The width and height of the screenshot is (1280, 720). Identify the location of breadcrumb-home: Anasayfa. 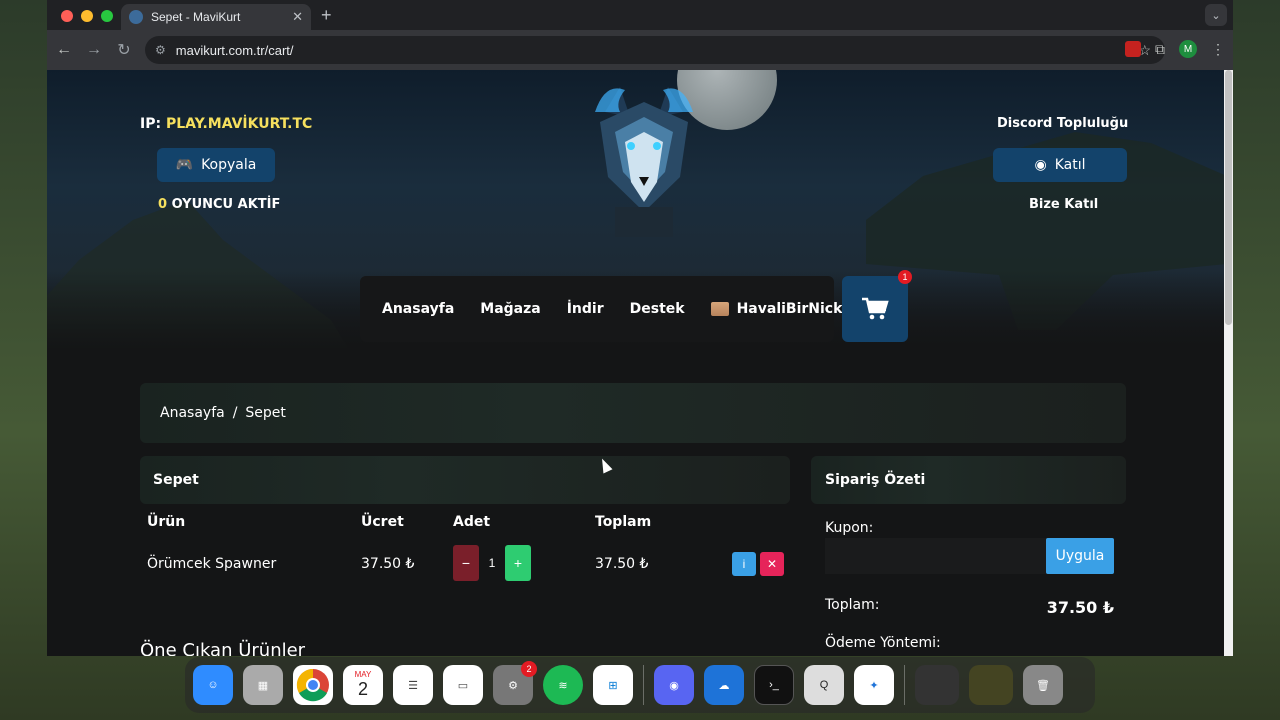
(192, 413).